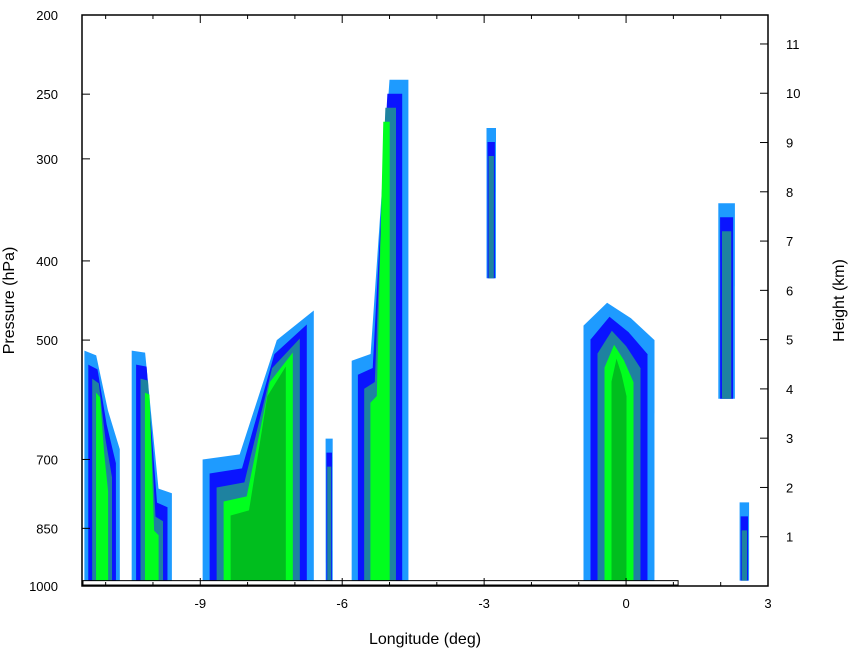 The width and height of the screenshot is (850, 650). What do you see at coordinates (789, 438) in the screenshot?
I see `height-tick-label: 3` at bounding box center [789, 438].